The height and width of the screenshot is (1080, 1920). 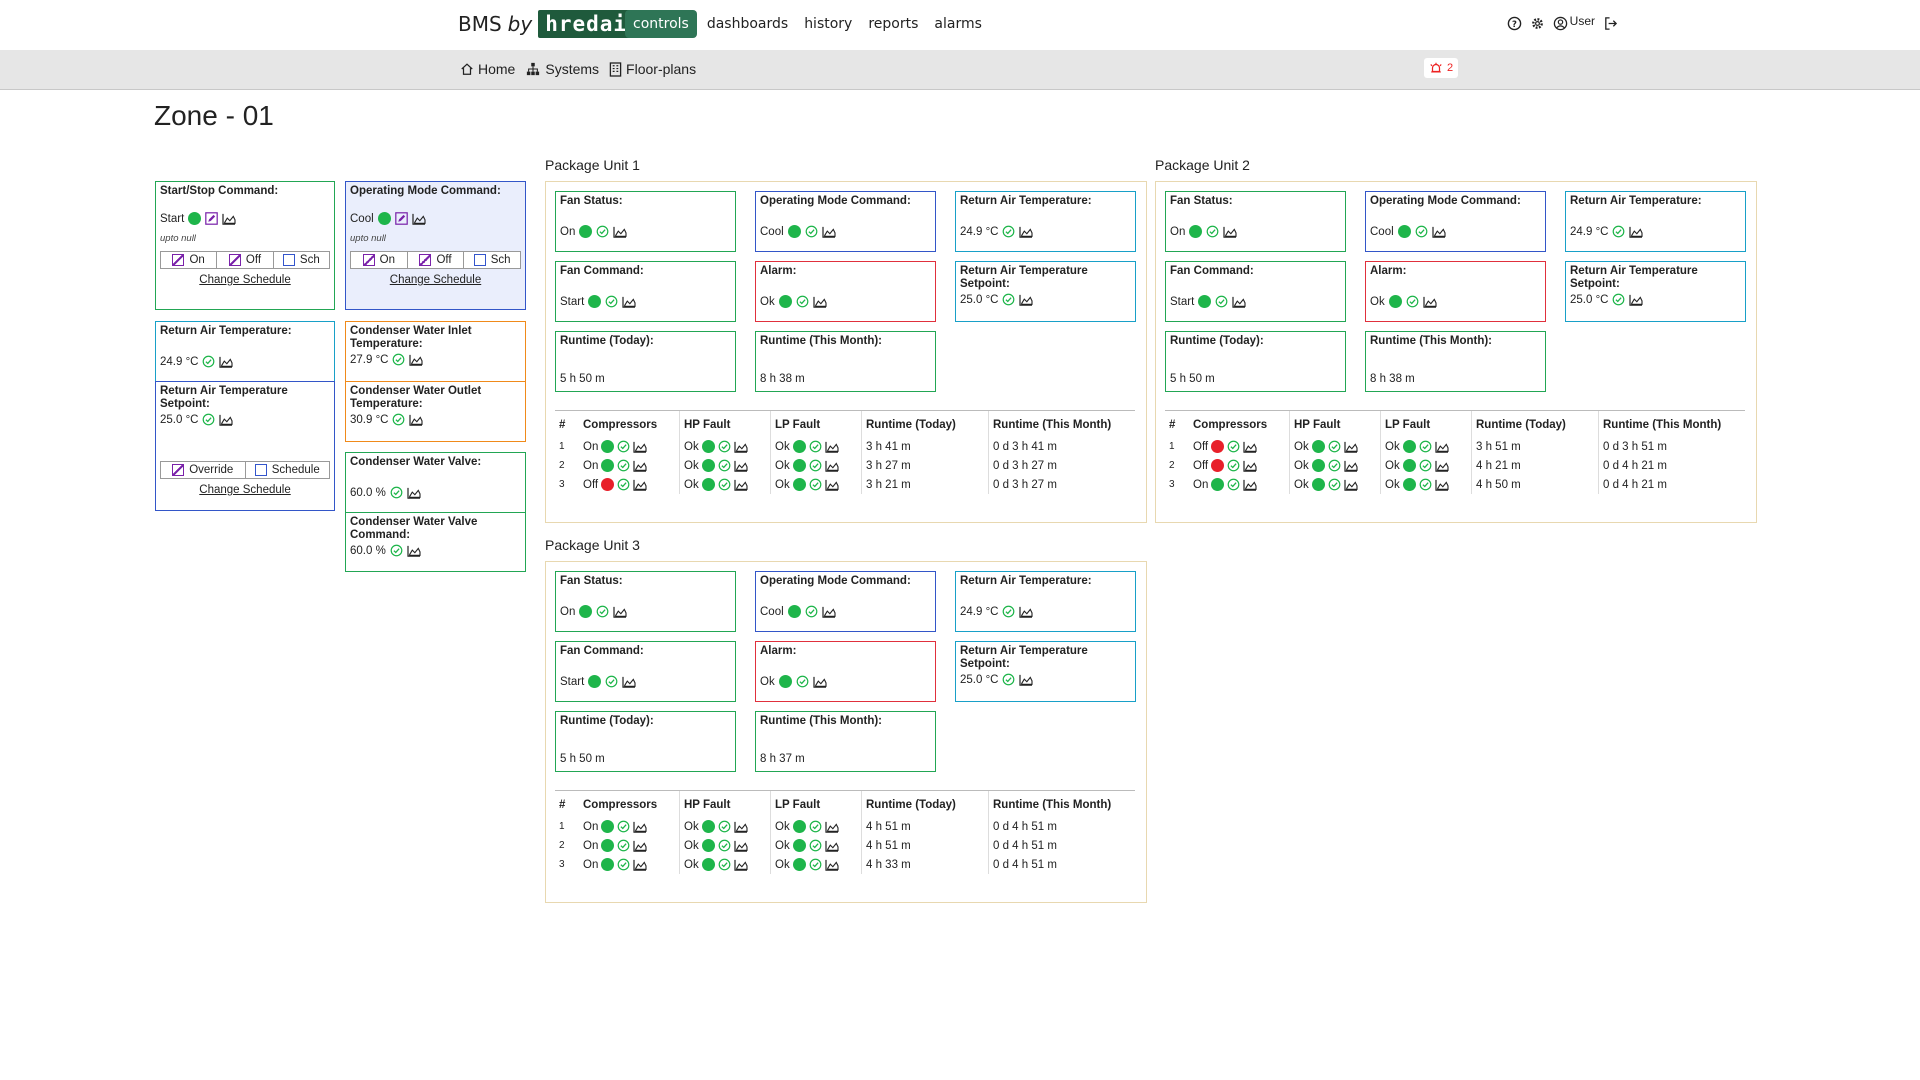 I want to click on table-row: 2 On Ok Ok 3 h 27 m 0 d 3 h 27 m, so click(x=841, y=465).